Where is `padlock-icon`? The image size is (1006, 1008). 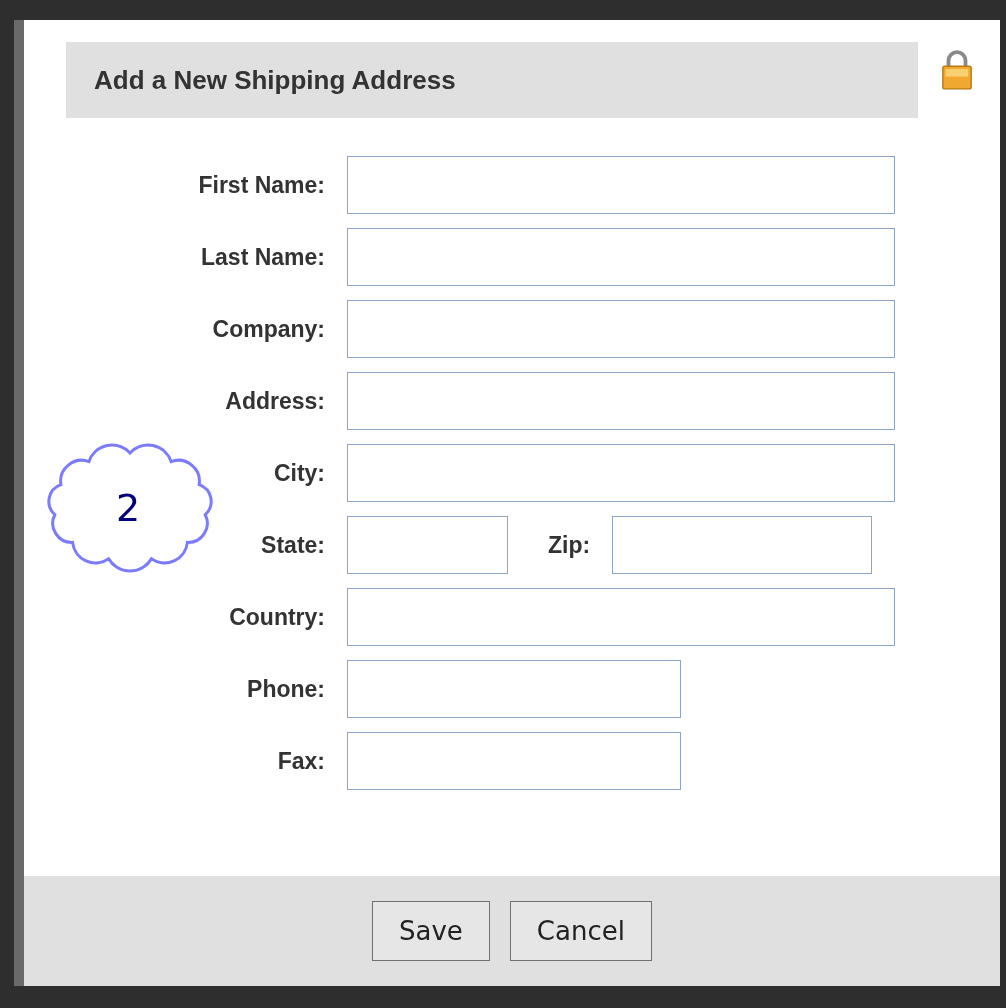
padlock-icon is located at coordinates (957, 70).